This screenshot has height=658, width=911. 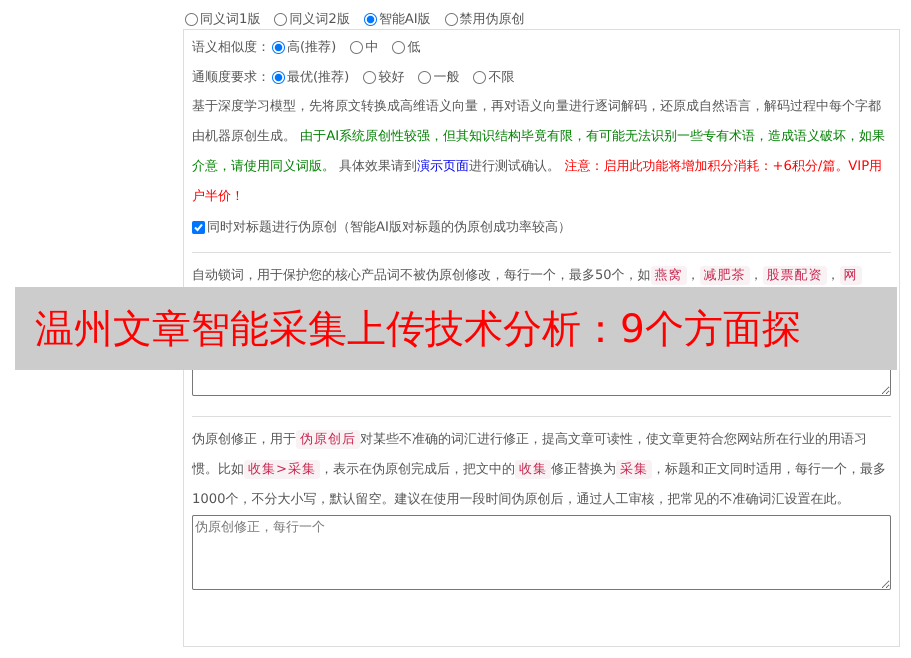 I want to click on radio-label: 低, so click(x=413, y=47).